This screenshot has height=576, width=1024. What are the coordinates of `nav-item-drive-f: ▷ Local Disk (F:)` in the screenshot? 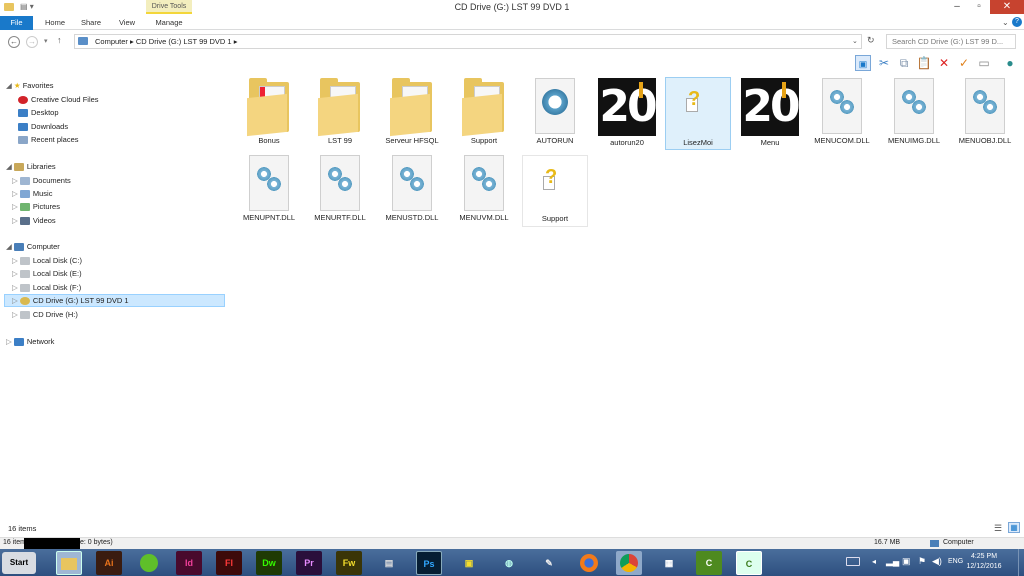 It's located at (46, 288).